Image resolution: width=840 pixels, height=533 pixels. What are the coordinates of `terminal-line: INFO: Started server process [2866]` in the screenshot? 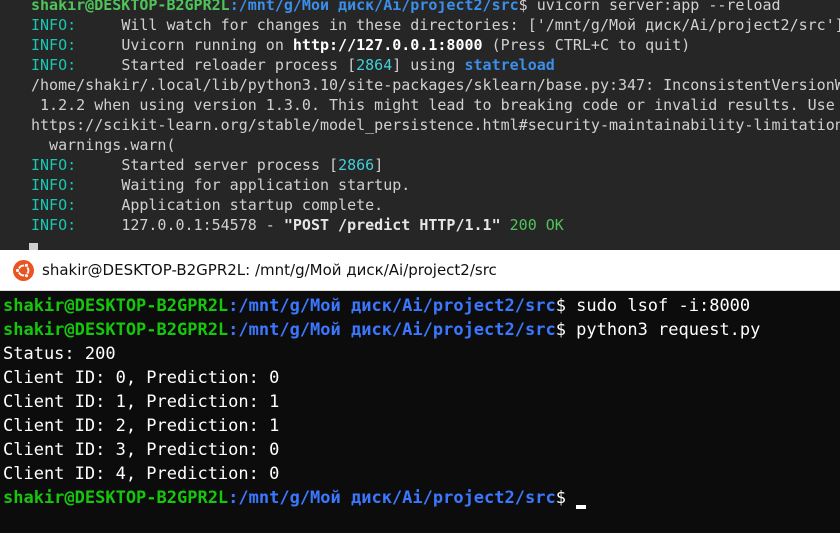 It's located at (207, 165).